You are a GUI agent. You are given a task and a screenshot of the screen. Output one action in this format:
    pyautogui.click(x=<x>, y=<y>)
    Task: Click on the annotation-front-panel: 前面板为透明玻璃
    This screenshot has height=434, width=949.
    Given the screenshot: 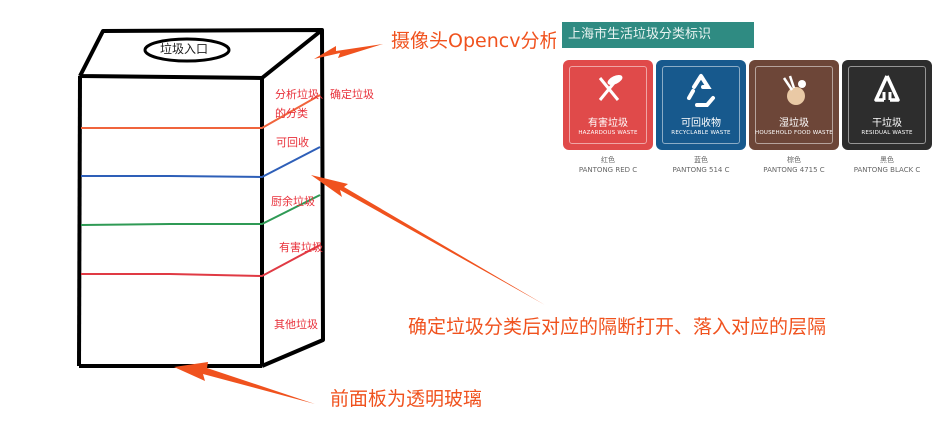 What is the action you would take?
    pyautogui.click(x=406, y=399)
    